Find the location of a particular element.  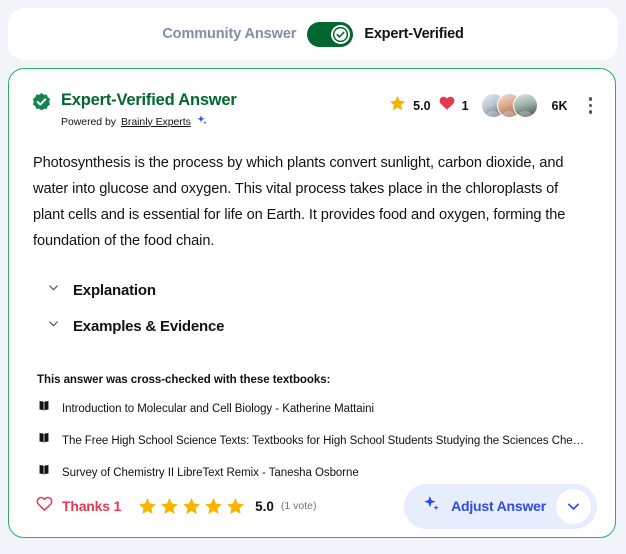

section-examples-evidence: Examples & Evidence is located at coordinates (319, 326).